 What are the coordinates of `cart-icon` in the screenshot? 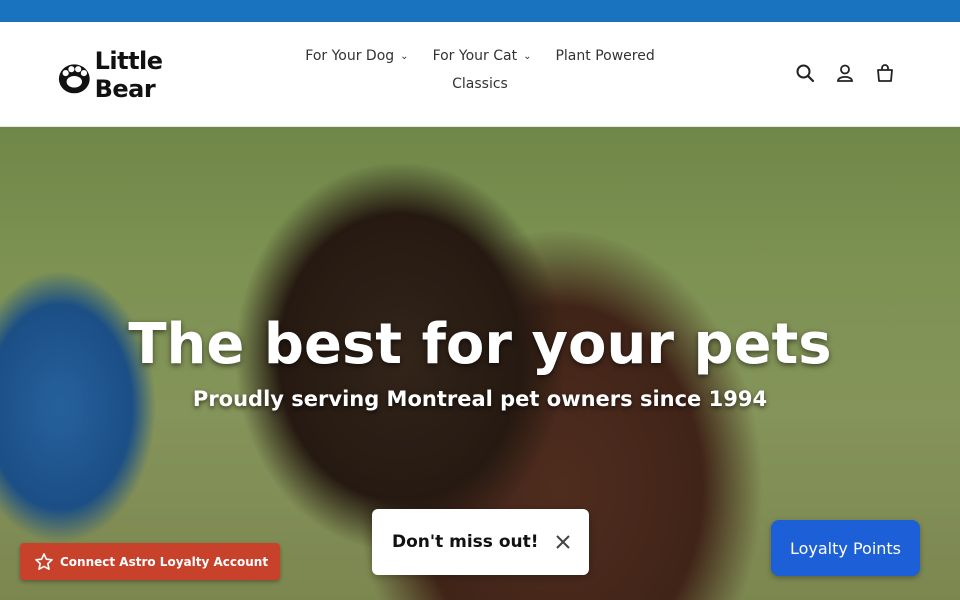 It's located at (885, 73).